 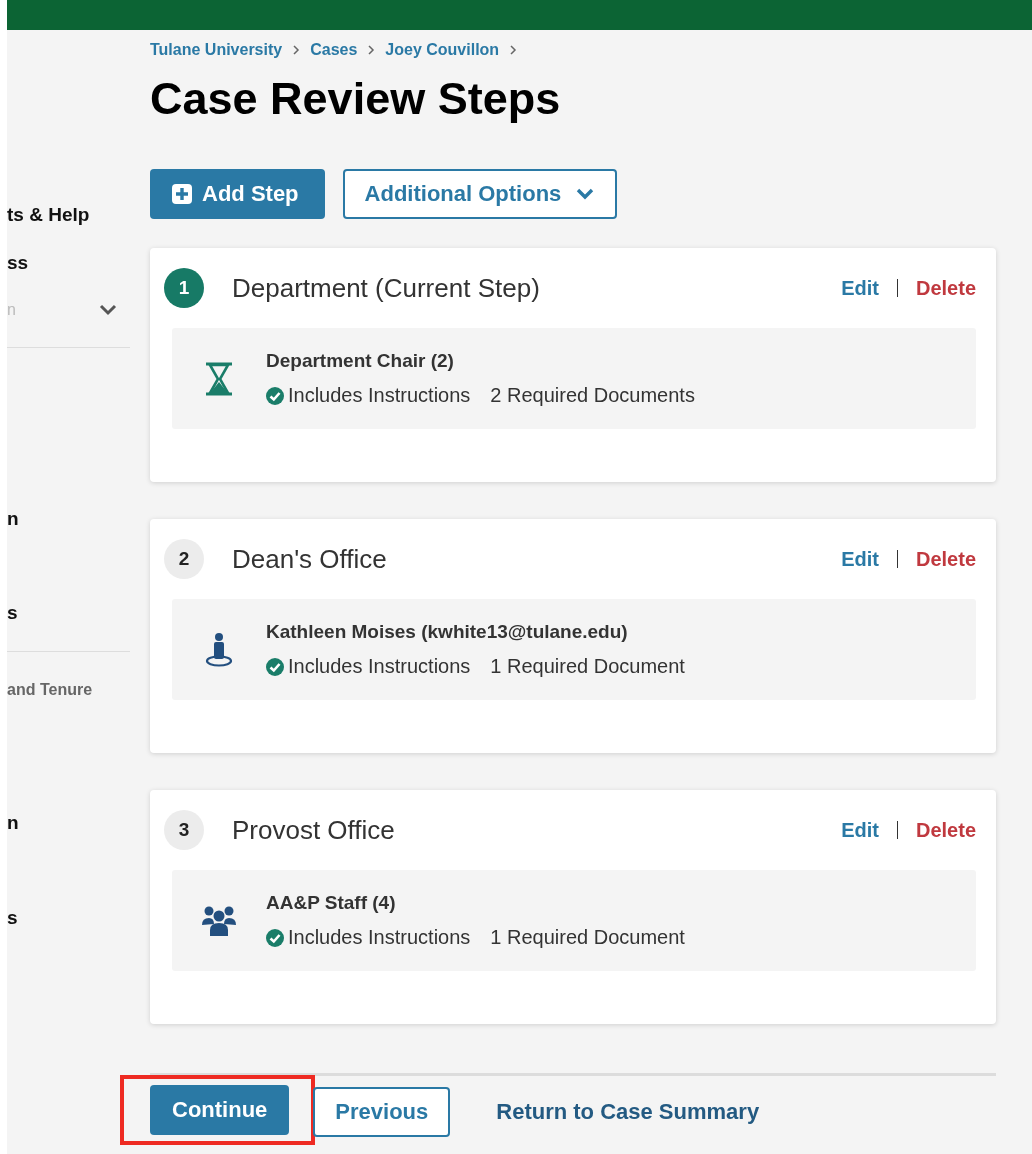 I want to click on page-title: Case Review Steps, so click(x=356, y=99).